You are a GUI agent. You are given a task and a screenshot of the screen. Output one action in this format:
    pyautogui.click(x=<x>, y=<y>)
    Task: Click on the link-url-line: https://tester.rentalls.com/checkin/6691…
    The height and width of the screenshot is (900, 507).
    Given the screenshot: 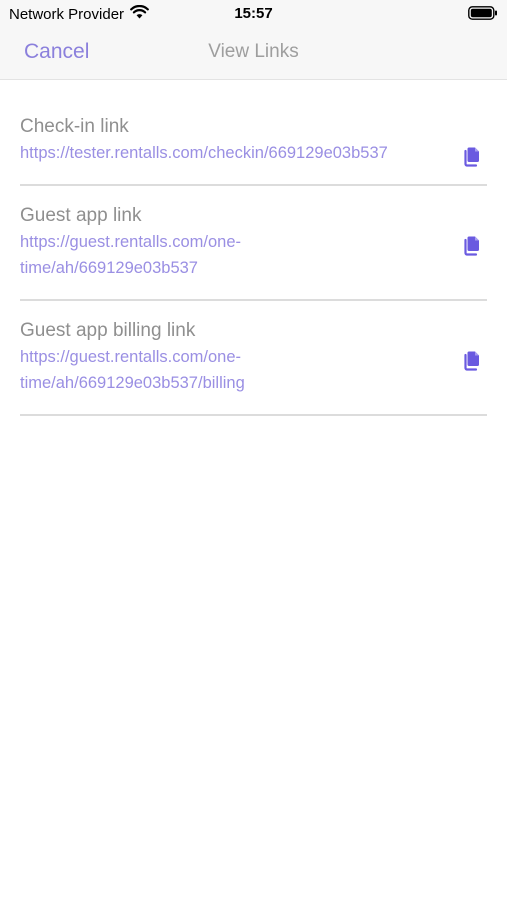 What is the action you would take?
    pyautogui.click(x=204, y=153)
    